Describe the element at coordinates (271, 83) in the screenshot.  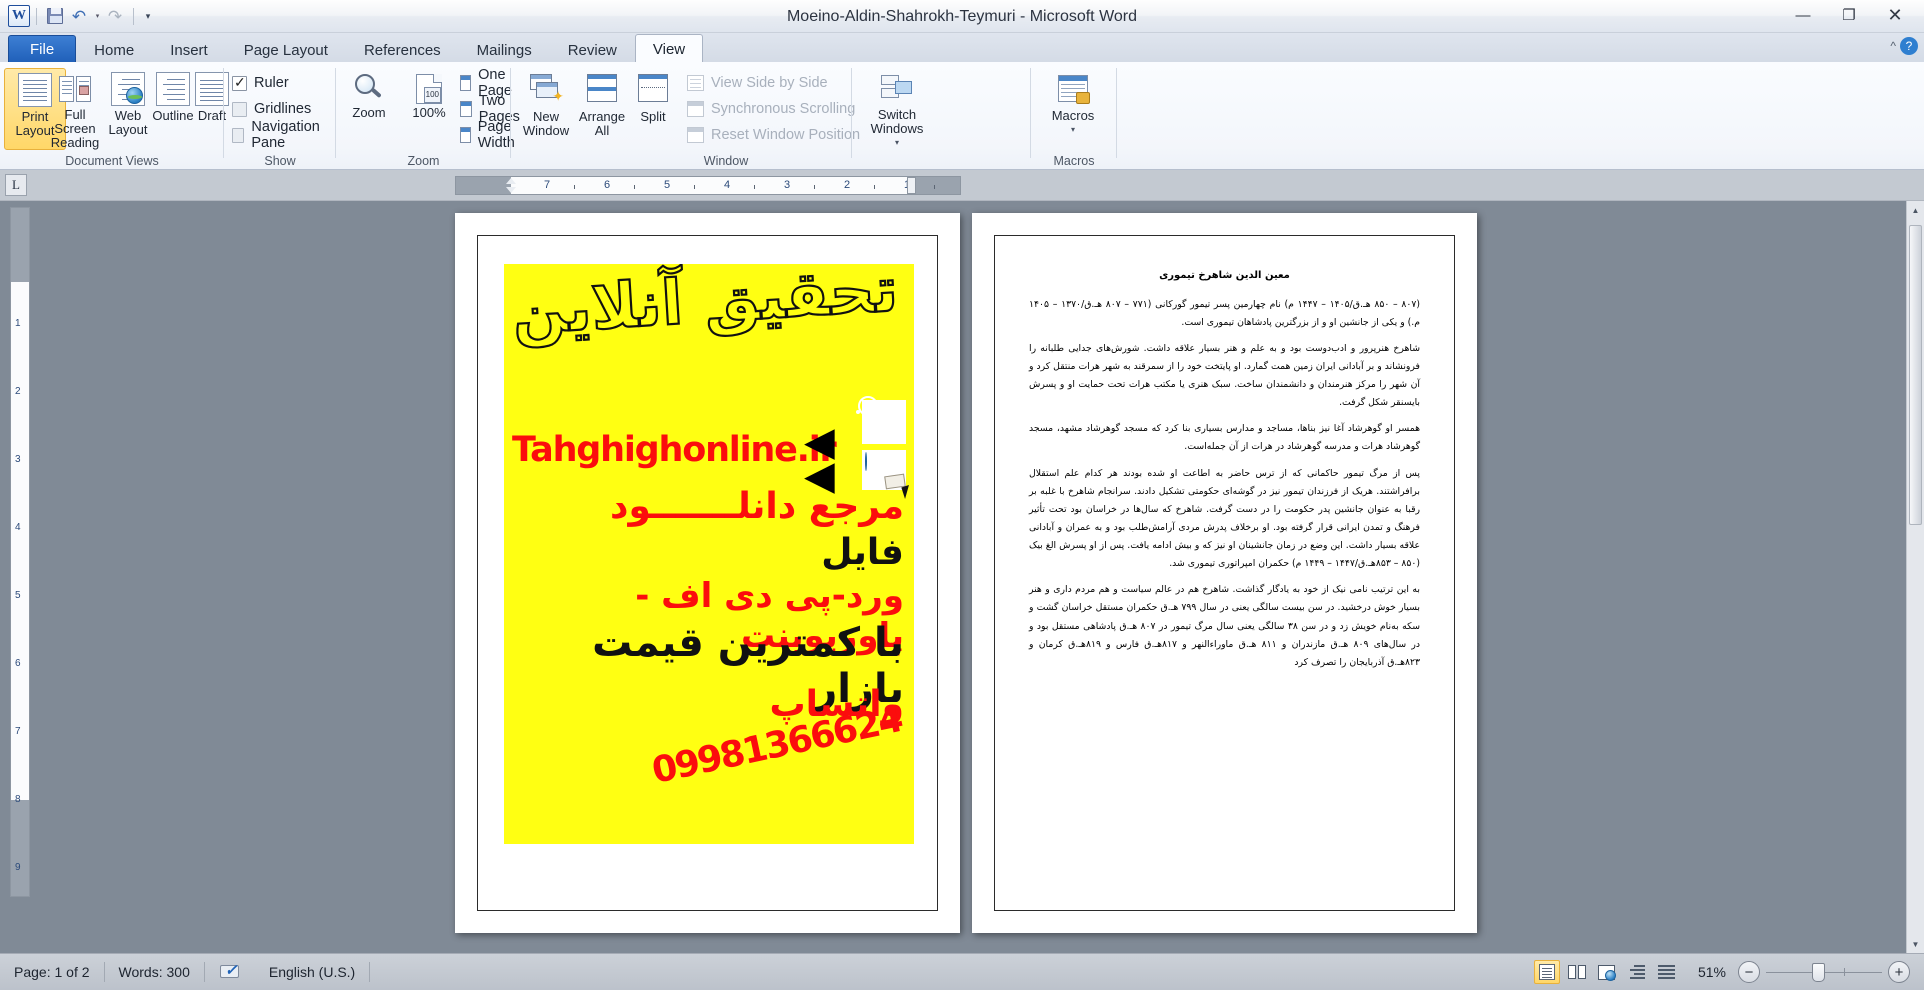
I see `ruler-label: Ruler` at that location.